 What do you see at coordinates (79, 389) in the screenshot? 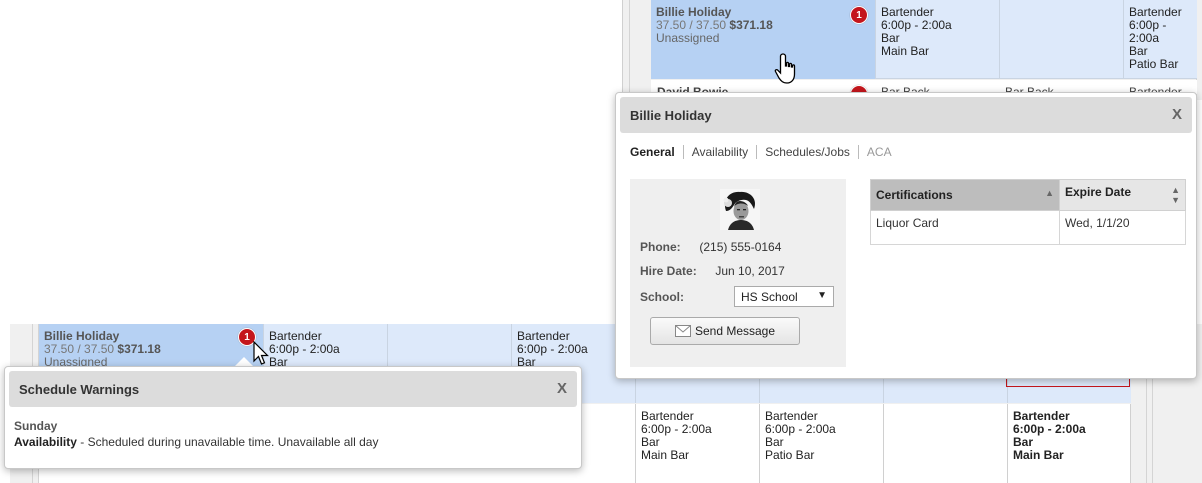
I see `popup-title: Schedule Warnings` at bounding box center [79, 389].